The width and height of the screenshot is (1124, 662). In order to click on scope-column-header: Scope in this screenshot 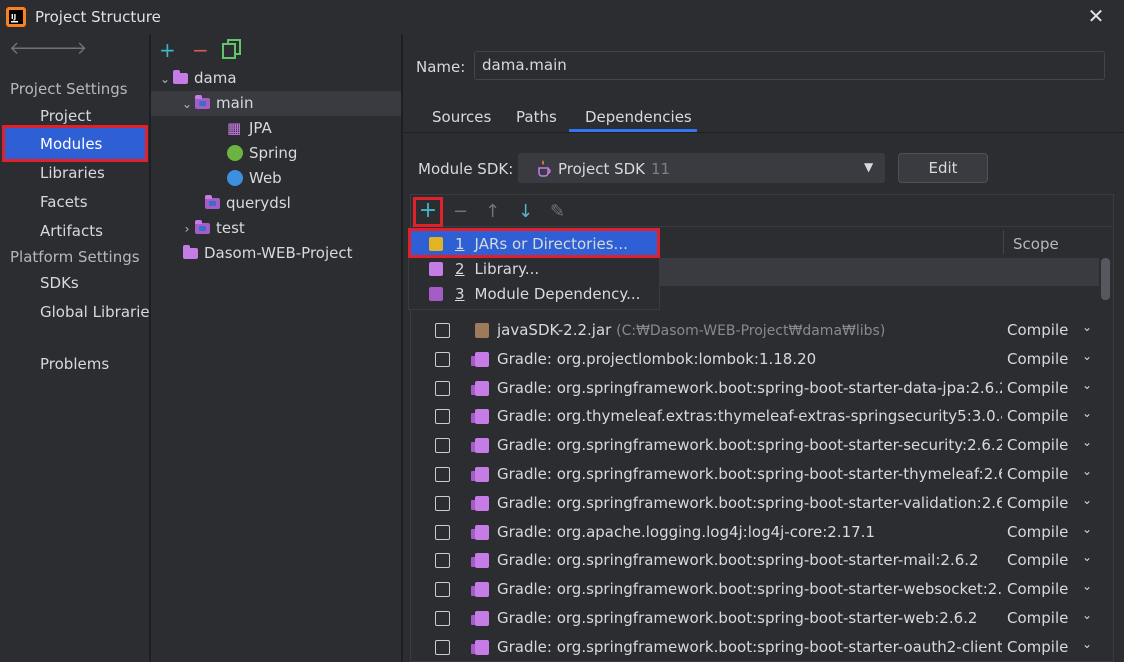, I will do `click(1036, 244)`.